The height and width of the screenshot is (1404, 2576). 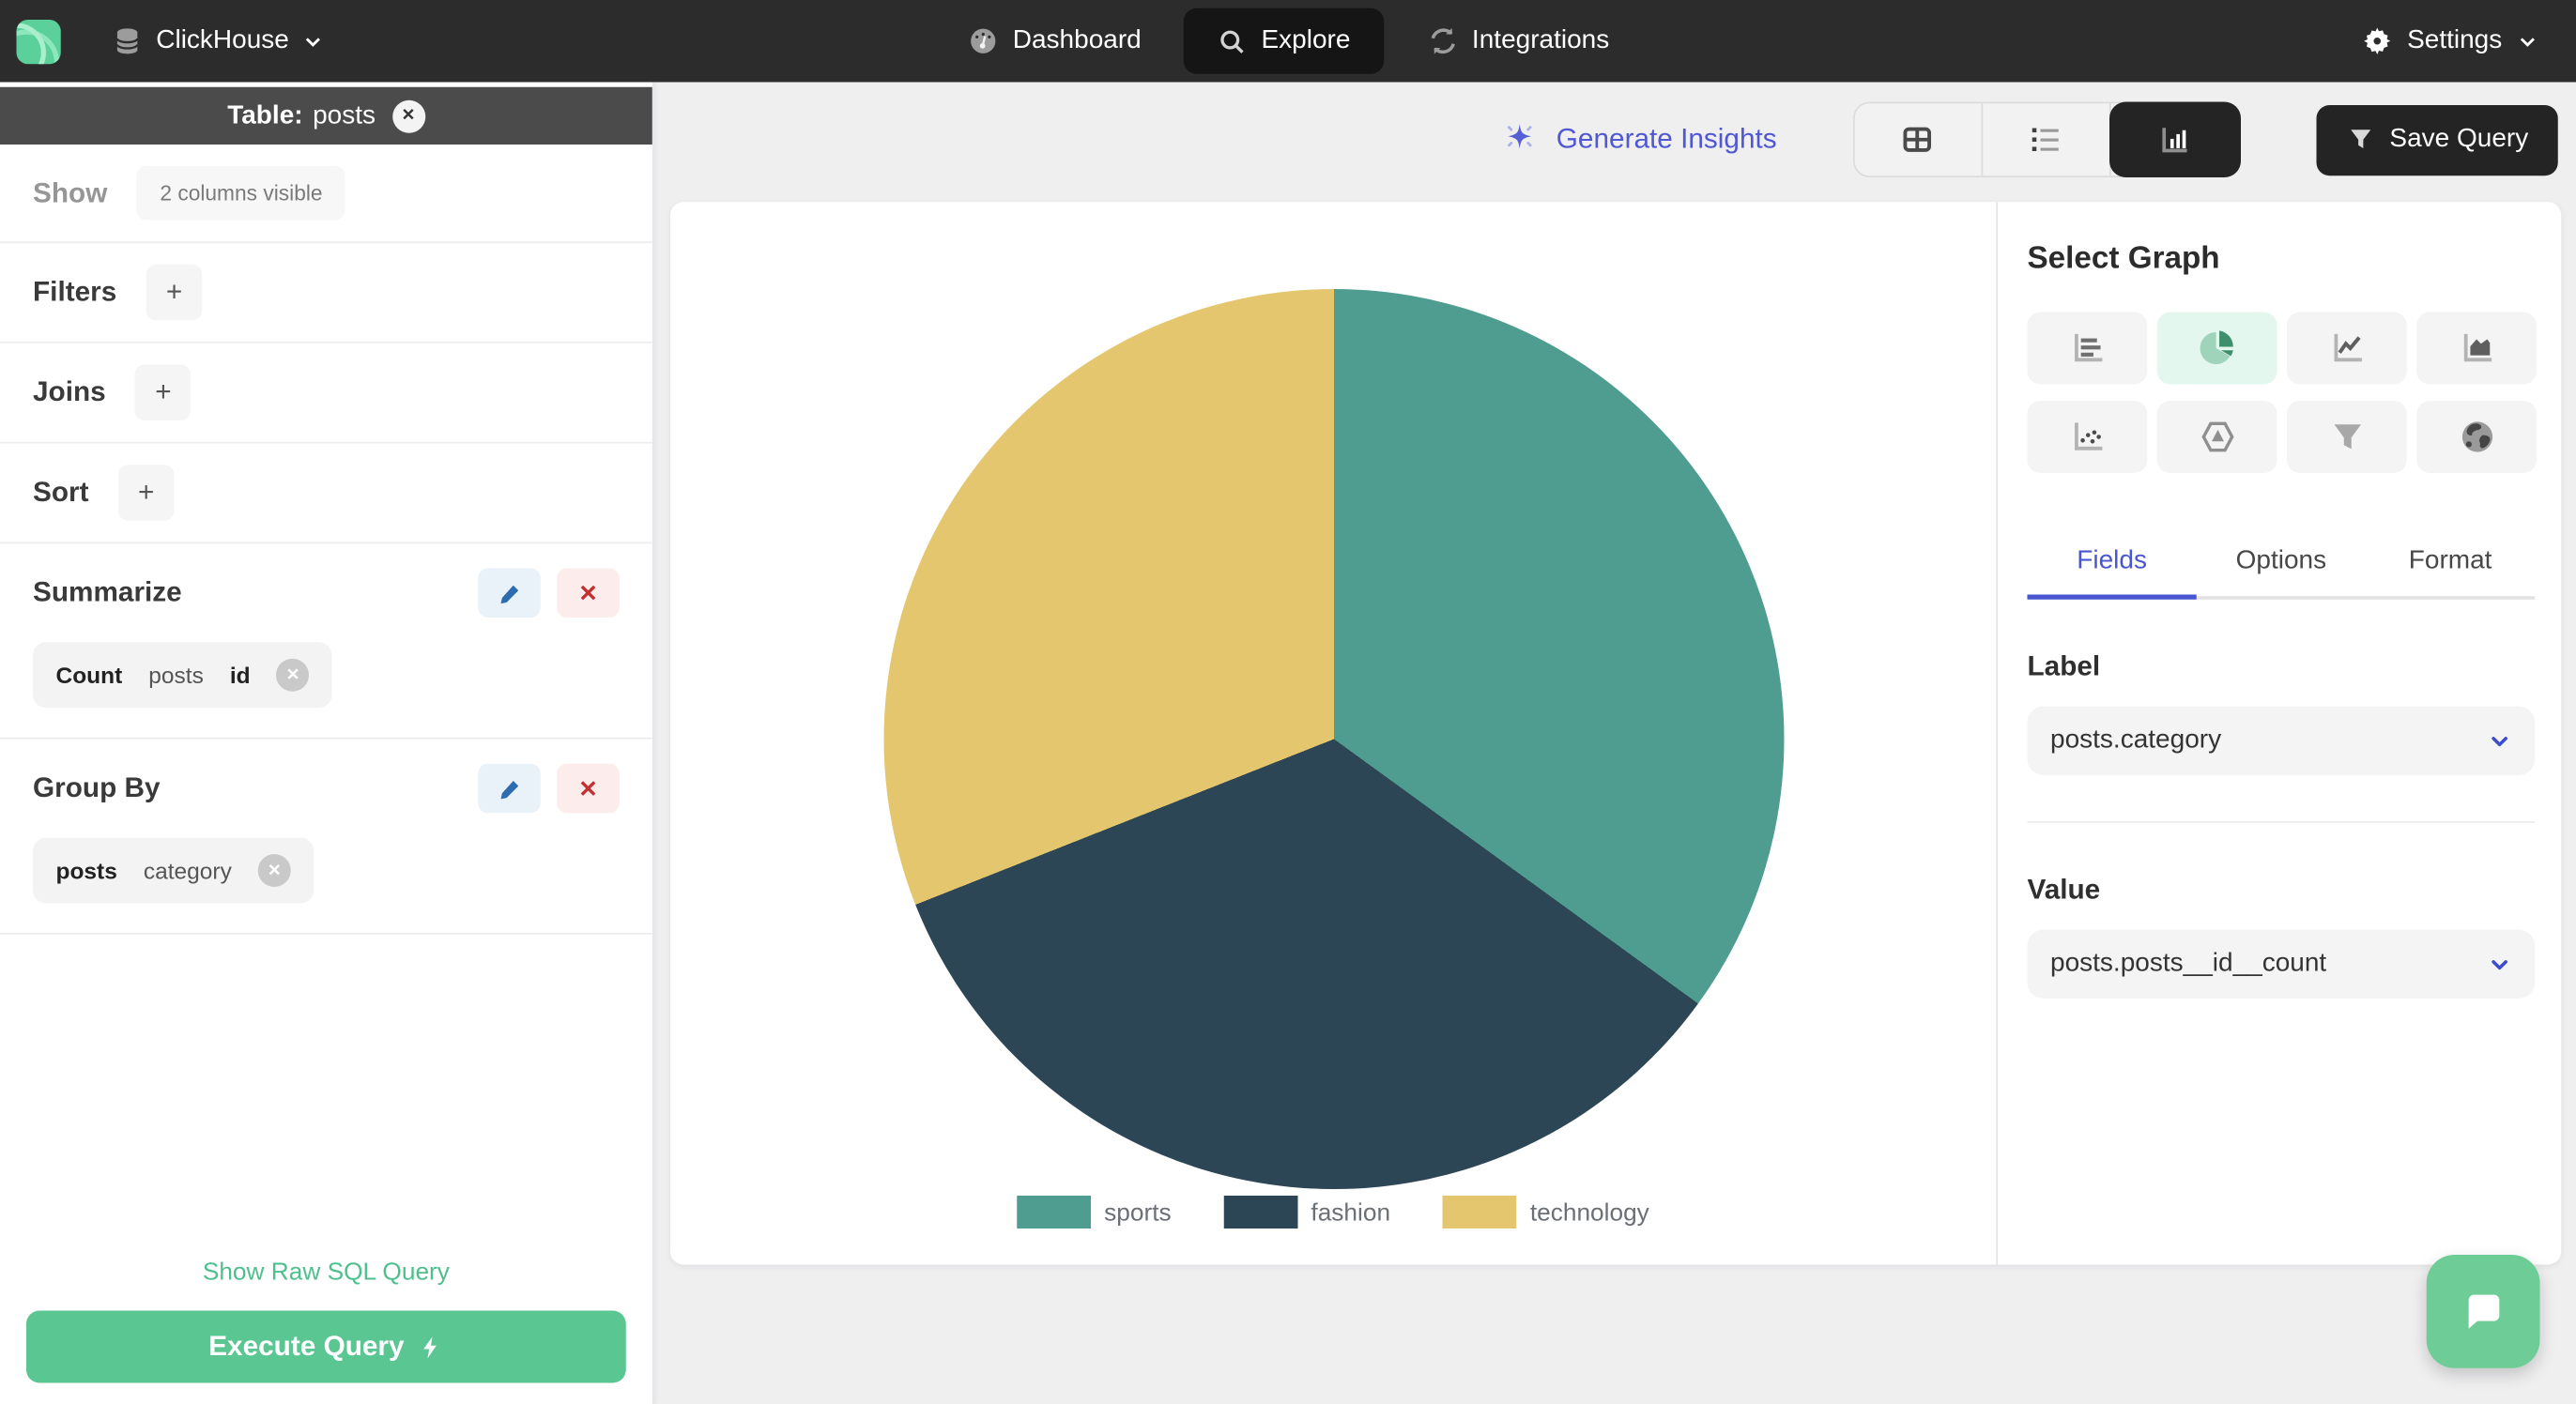 I want to click on panel-tabs: Fields Options Format, so click(x=2281, y=567).